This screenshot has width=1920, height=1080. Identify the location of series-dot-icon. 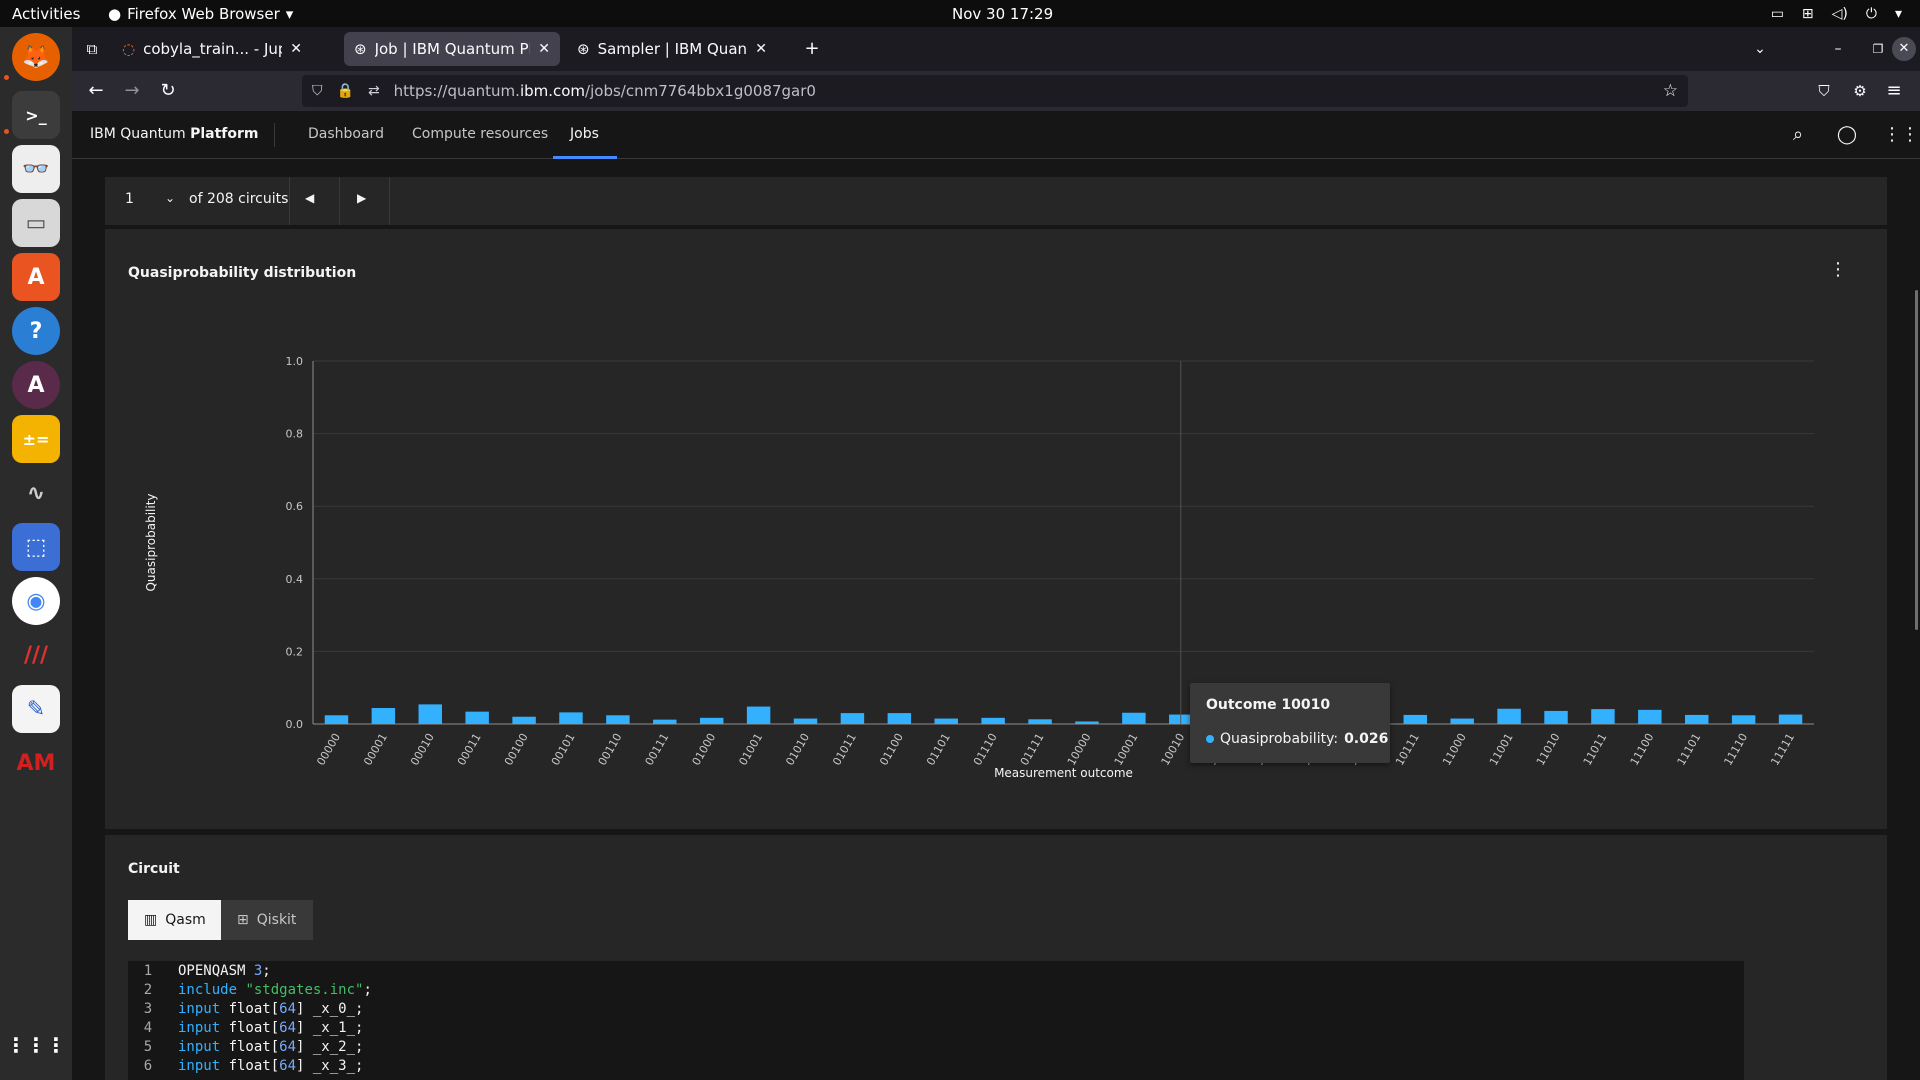
(1210, 739).